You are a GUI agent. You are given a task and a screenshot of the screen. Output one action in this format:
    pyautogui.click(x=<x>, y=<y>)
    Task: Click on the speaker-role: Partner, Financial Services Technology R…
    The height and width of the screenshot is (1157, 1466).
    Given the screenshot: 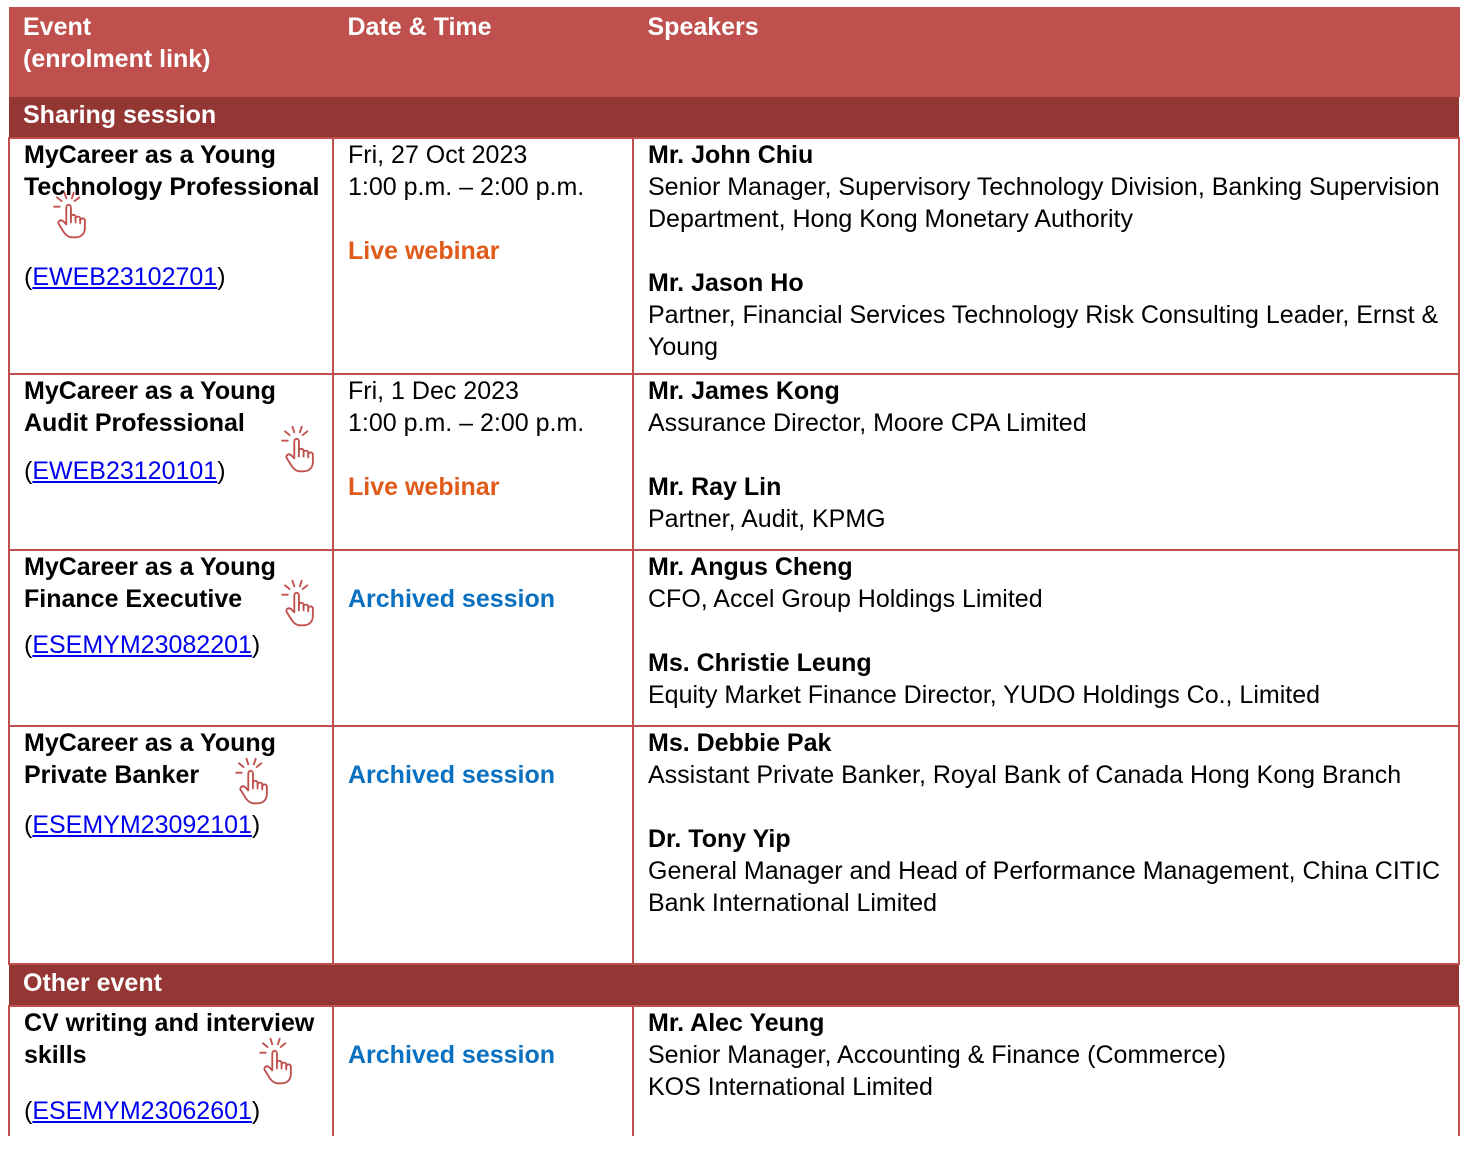 What is the action you would take?
    pyautogui.click(x=1043, y=331)
    